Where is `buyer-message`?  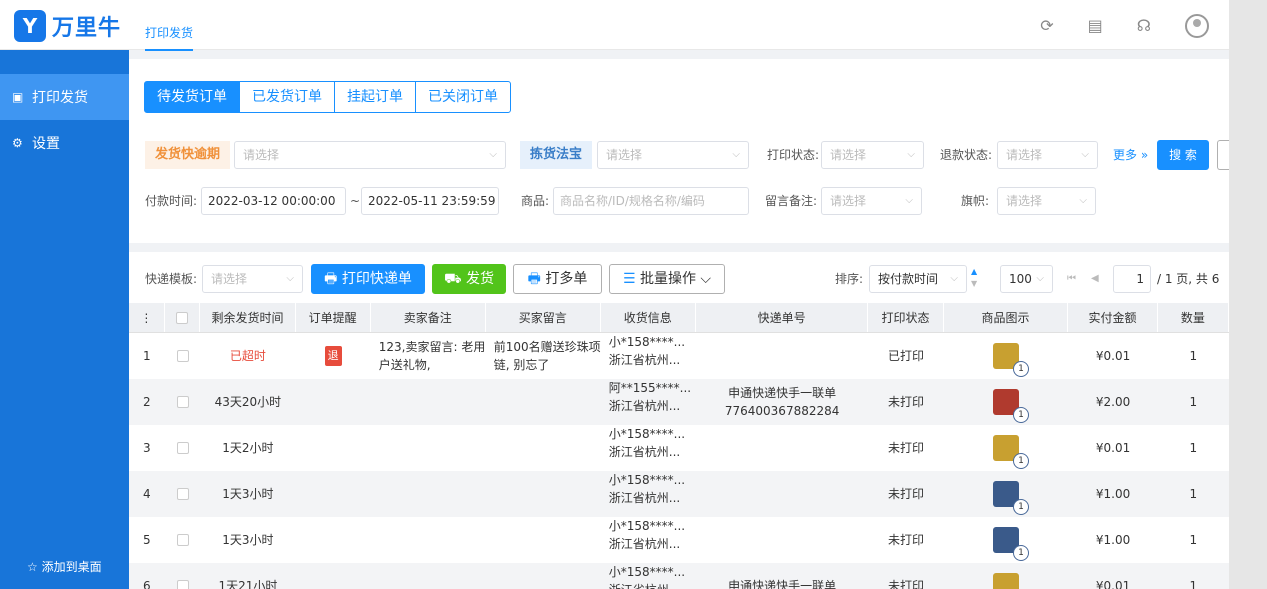 buyer-message is located at coordinates (543, 576).